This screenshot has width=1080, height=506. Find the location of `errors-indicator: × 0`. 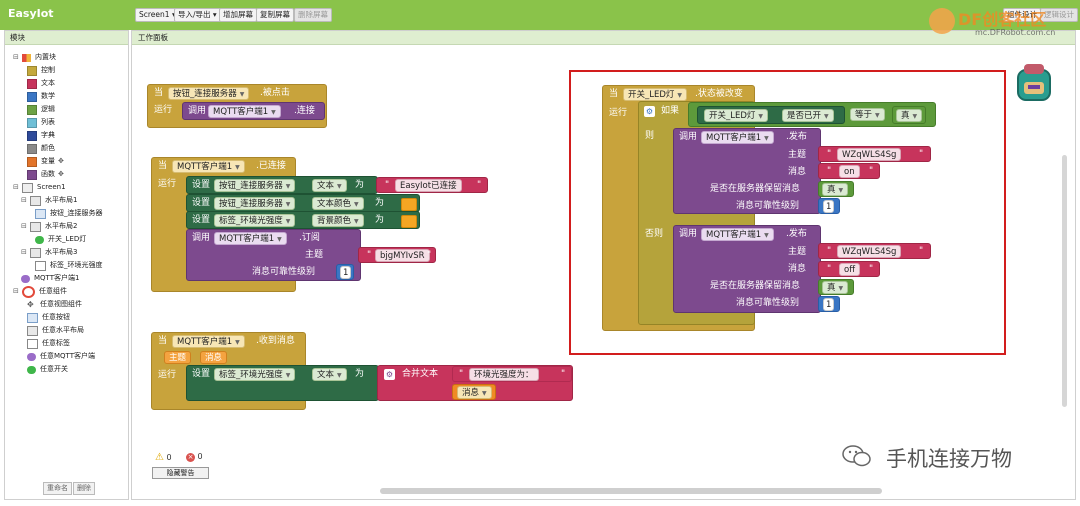

errors-indicator: × 0 is located at coordinates (194, 457).